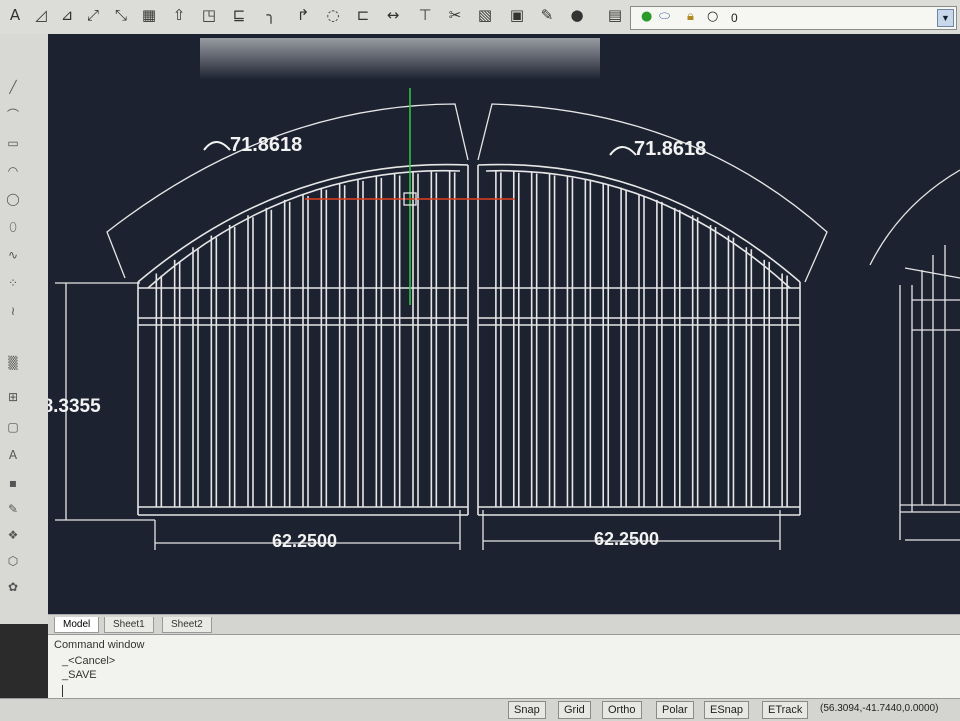  Describe the element at coordinates (13, 561) in the screenshot. I see `polygon-icon: ⬡` at that location.